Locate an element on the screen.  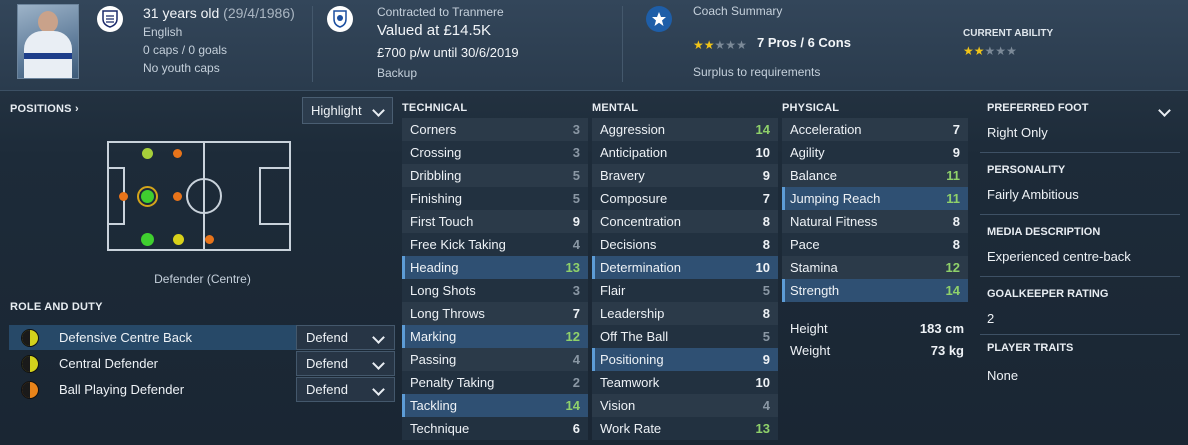
attribute-name: Leadership is located at coordinates (632, 313).